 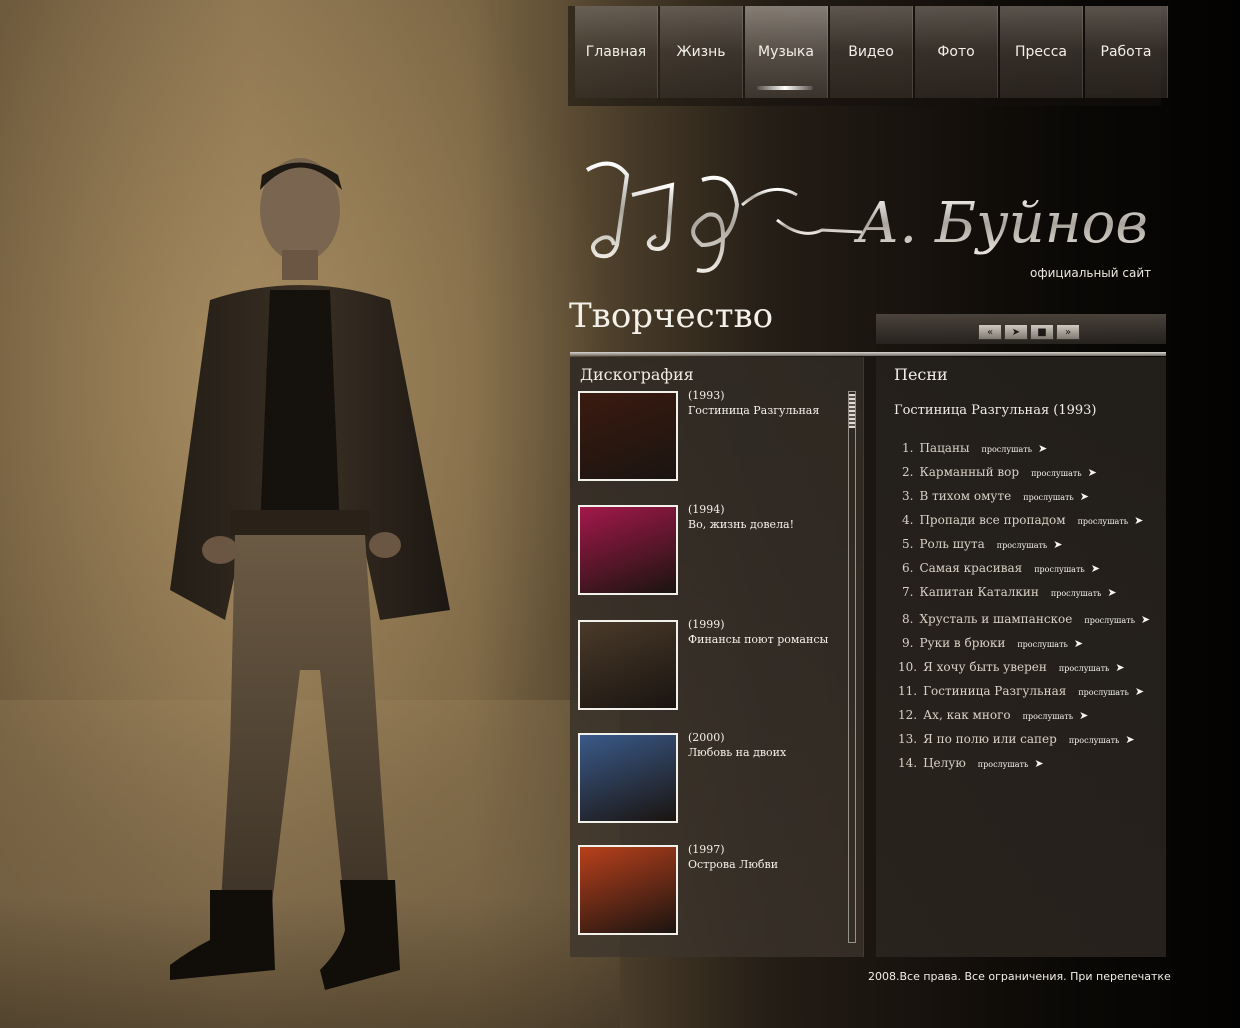 I want to click on song-number: 4., so click(x=908, y=520).